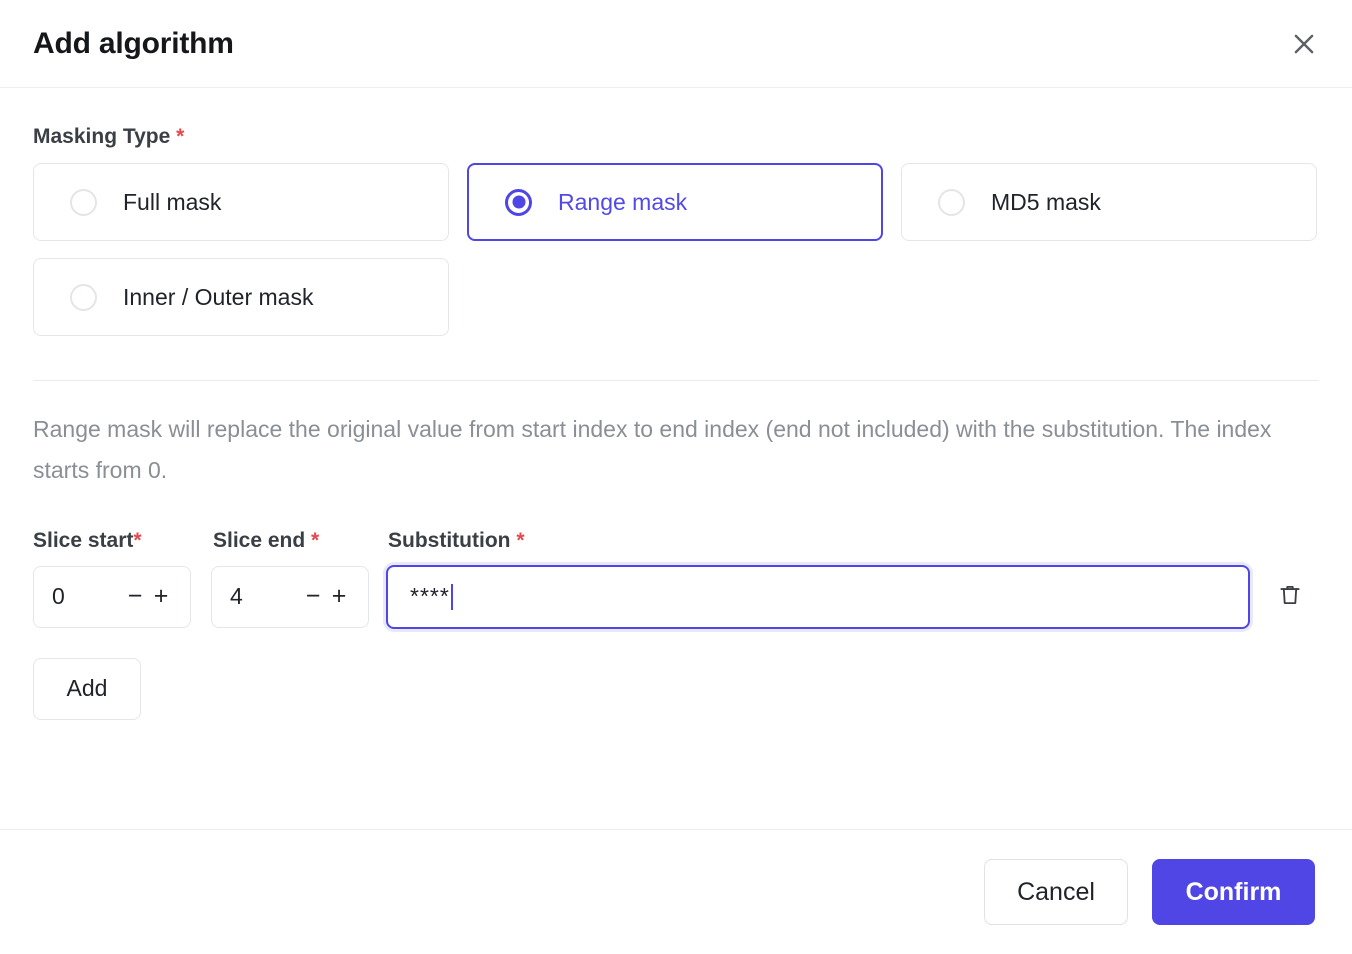  I want to click on close-icon, so click(1304, 44).